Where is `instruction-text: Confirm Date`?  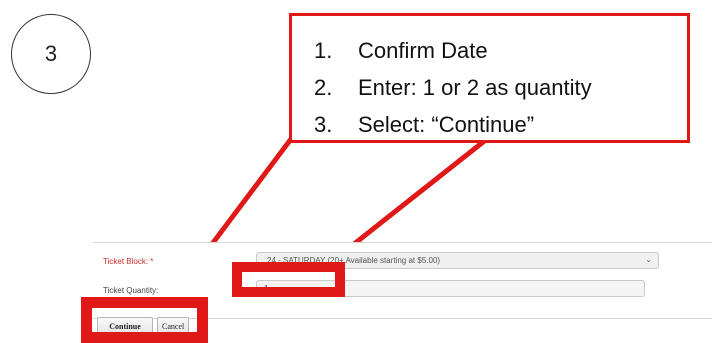
instruction-text: Confirm Date is located at coordinates (423, 50).